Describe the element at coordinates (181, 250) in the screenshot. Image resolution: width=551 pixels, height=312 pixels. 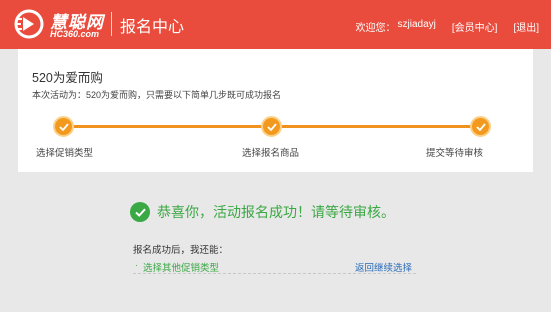
I see `next-actions-title: 报名成功后，我还能：` at that location.